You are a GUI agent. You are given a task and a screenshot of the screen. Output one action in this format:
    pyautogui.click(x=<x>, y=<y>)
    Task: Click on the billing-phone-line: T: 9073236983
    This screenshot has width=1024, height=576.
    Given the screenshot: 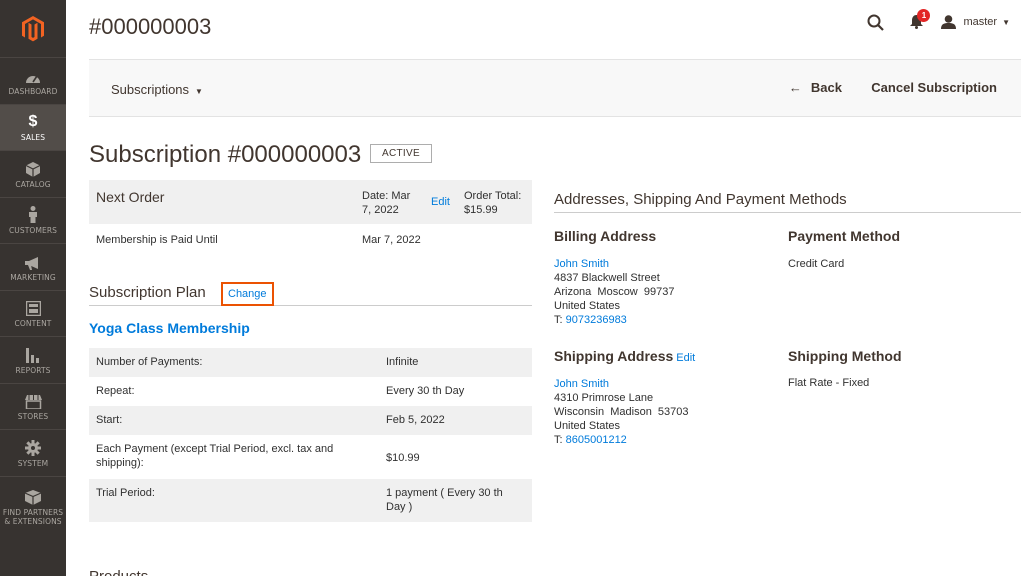 What is the action you would take?
    pyautogui.click(x=614, y=320)
    